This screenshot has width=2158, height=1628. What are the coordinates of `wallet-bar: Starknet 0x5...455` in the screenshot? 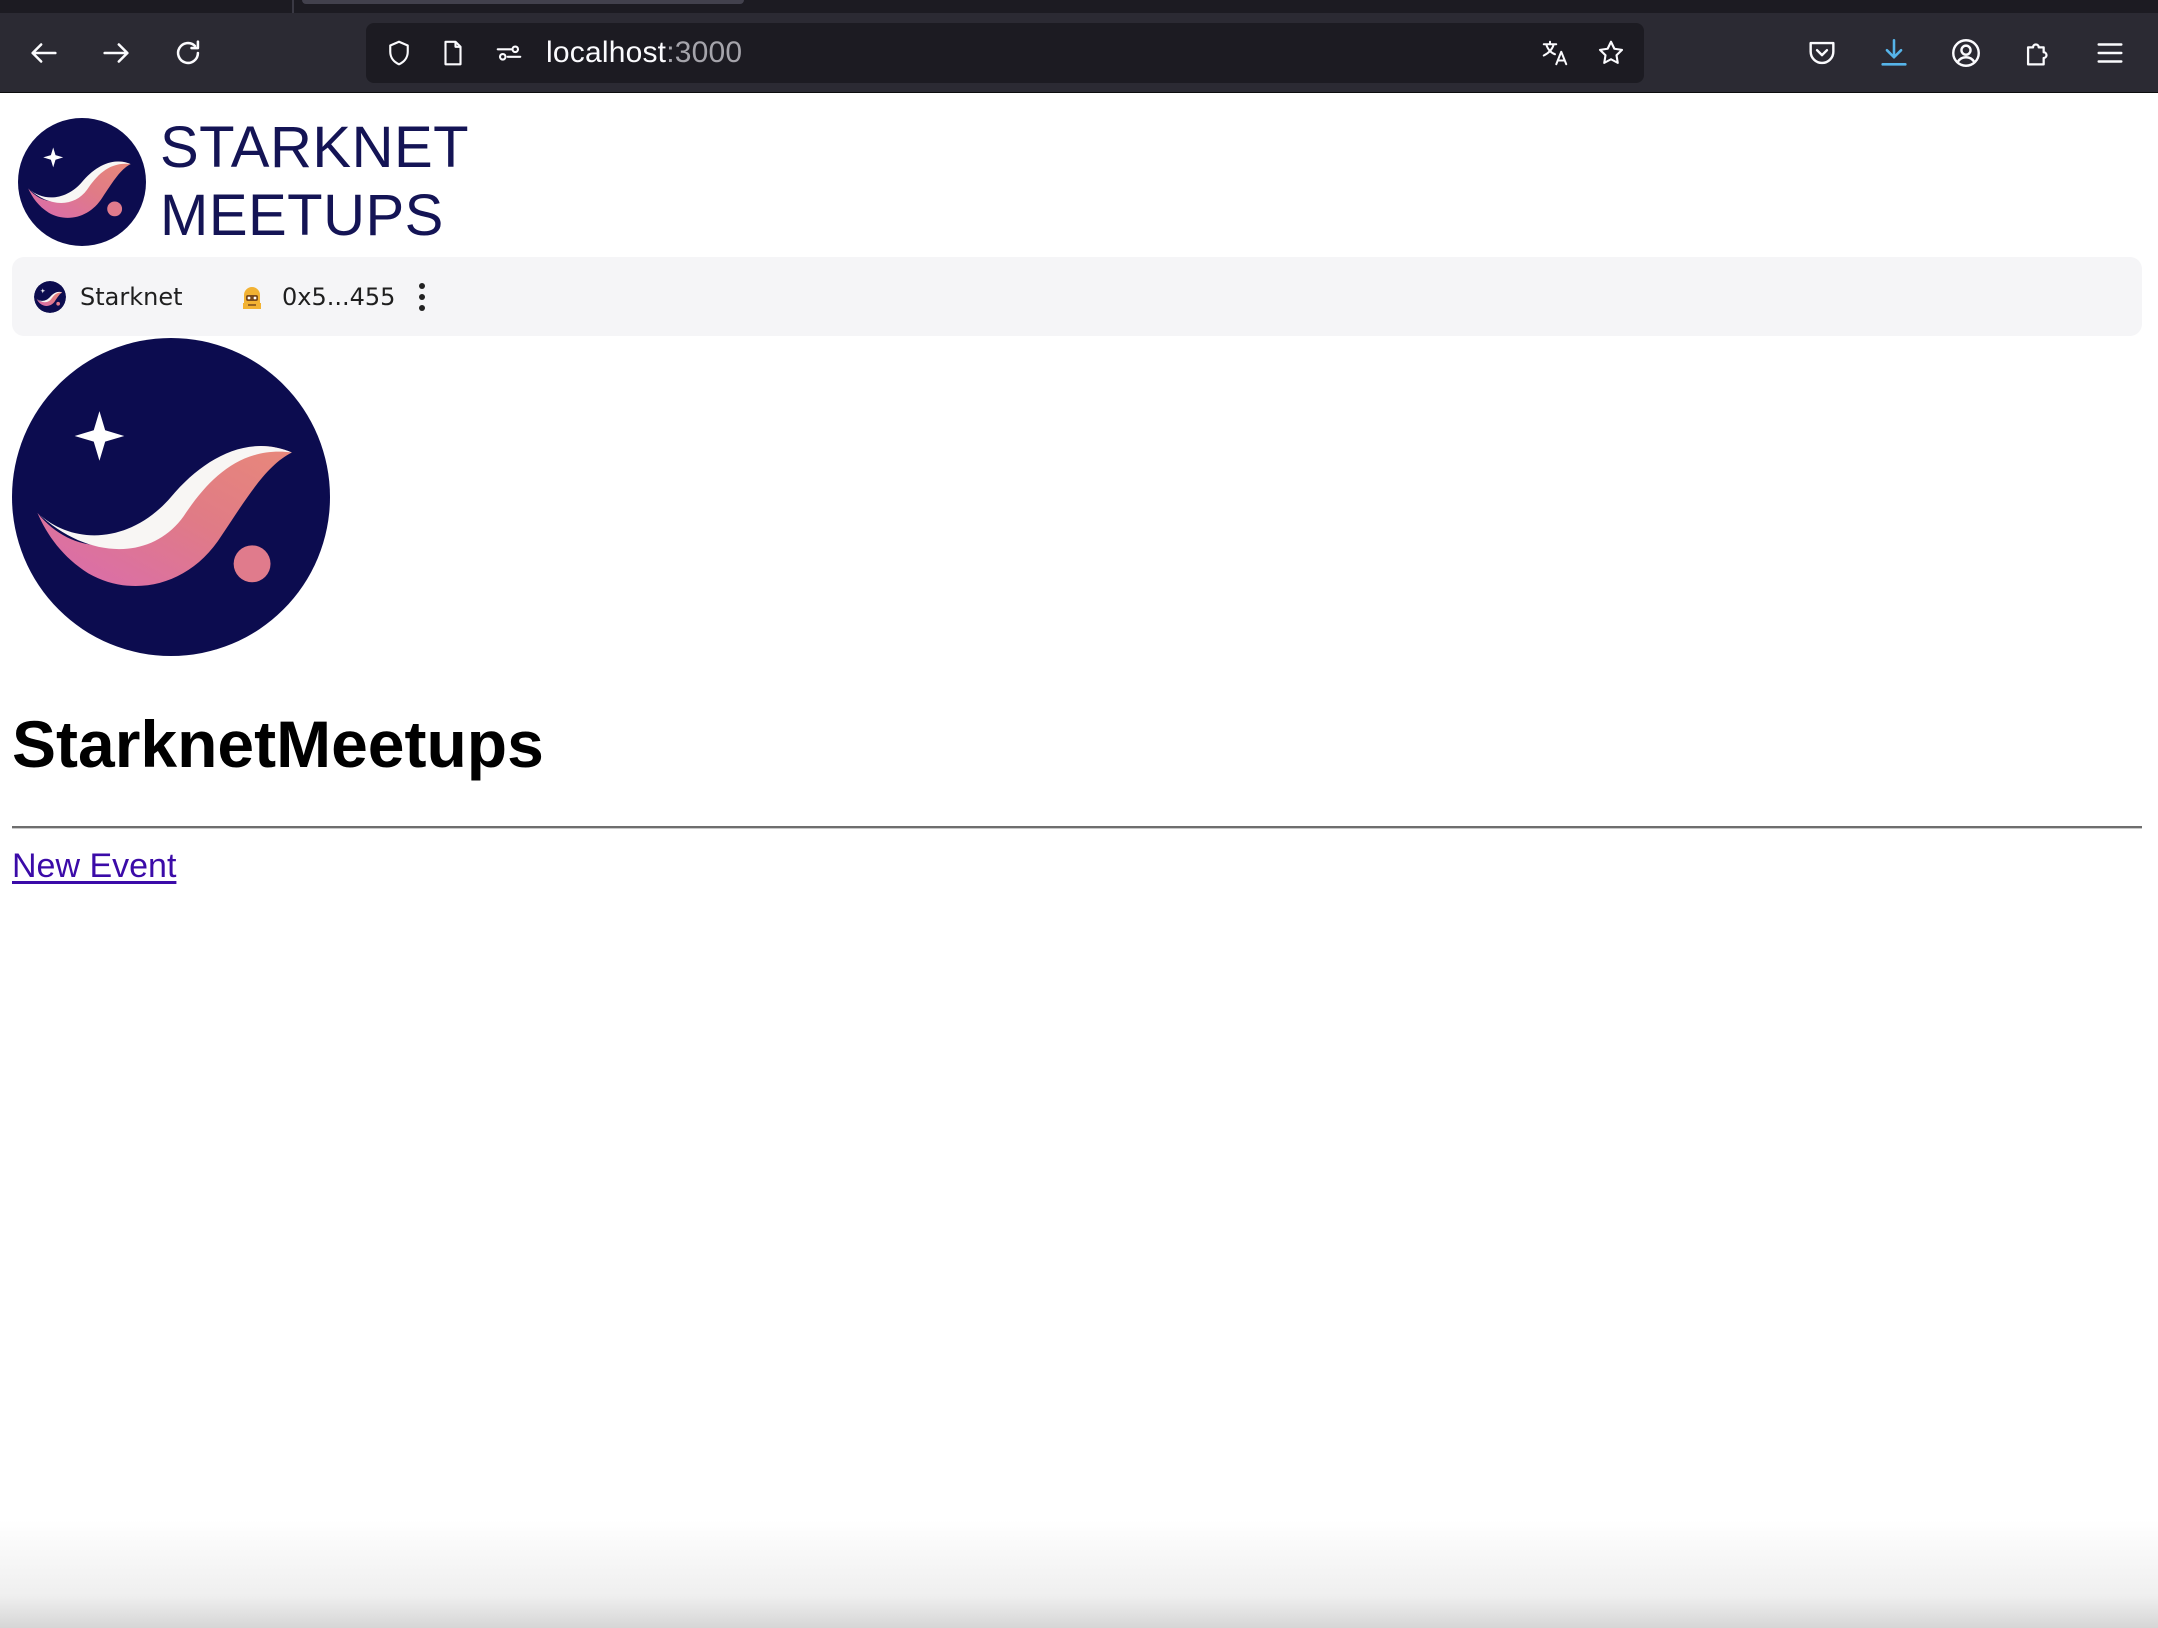 It's located at (1077, 296).